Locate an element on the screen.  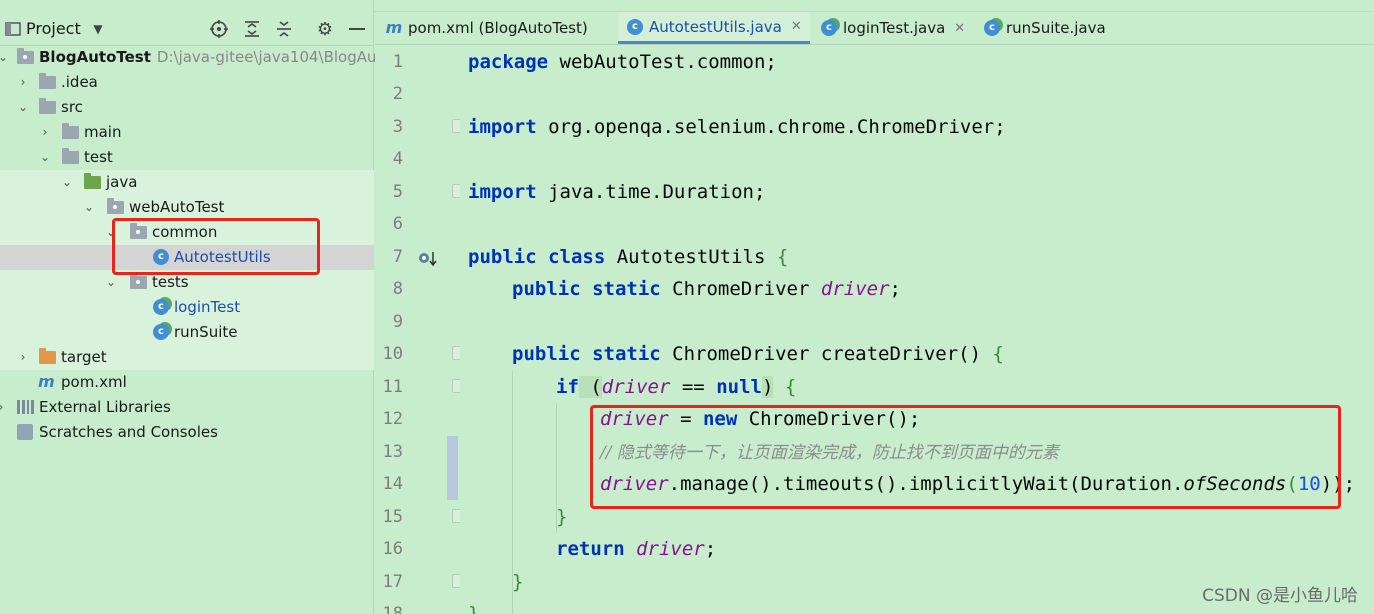
locate-icon is located at coordinates (219, 29).